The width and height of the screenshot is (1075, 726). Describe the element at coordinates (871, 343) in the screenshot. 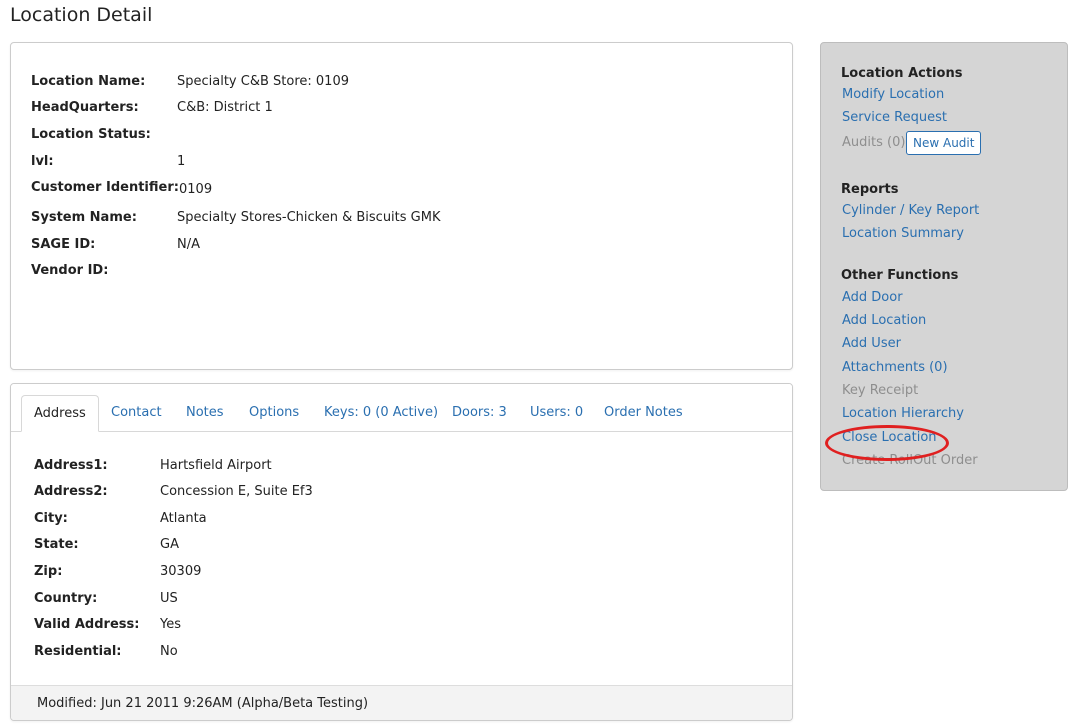

I see `add-user-link: Add User` at that location.